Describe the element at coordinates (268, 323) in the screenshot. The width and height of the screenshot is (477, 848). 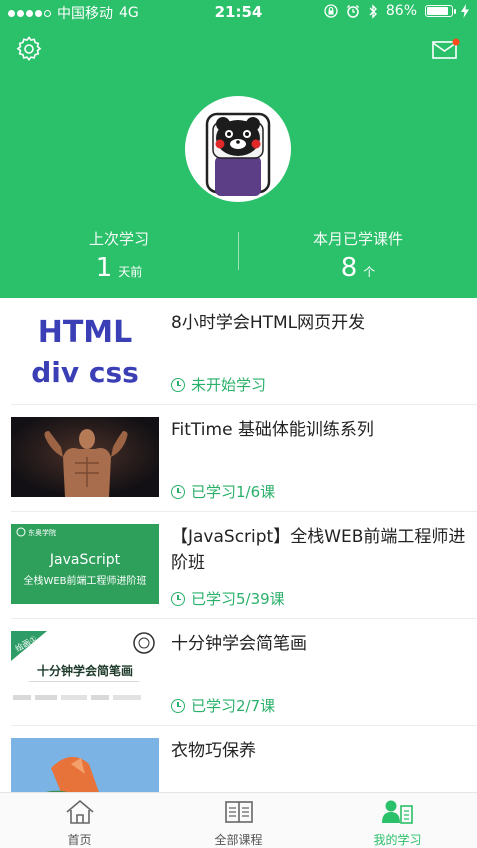
I see `course-title: 8小时学会HTML网页开发` at that location.